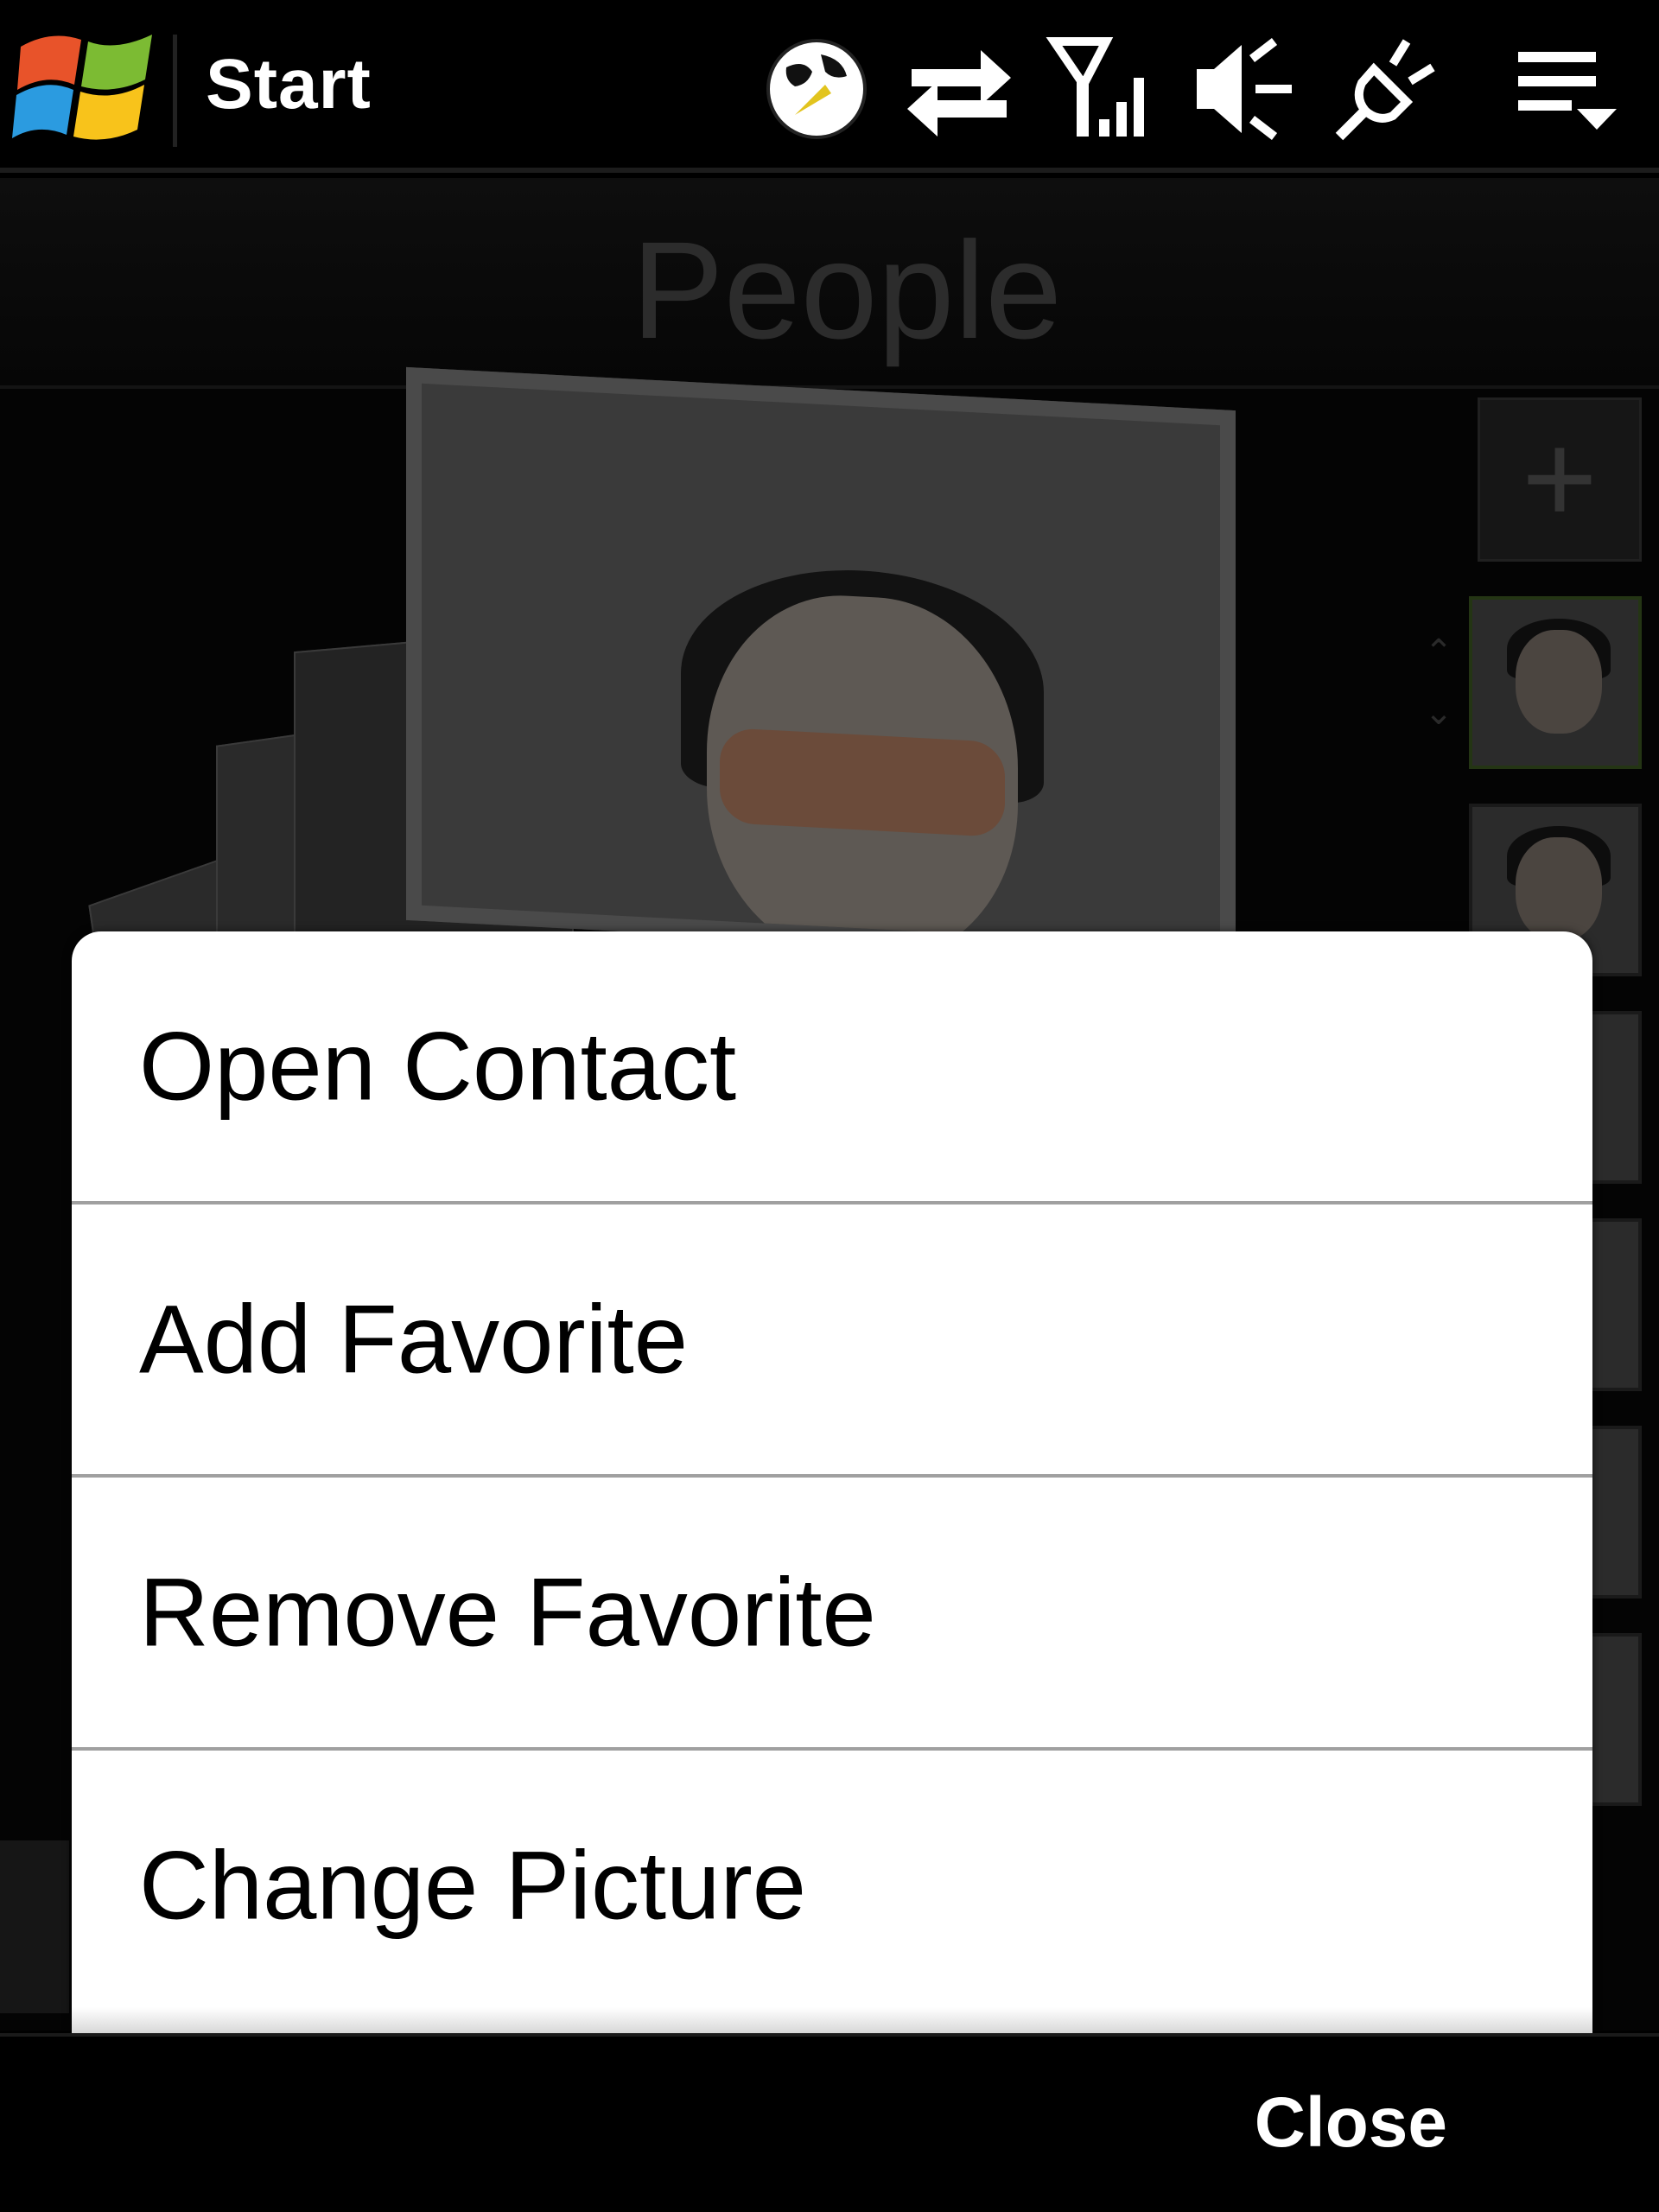 Image resolution: width=1659 pixels, height=2212 pixels. What do you see at coordinates (1244, 89) in the screenshot?
I see `volume-icon` at bounding box center [1244, 89].